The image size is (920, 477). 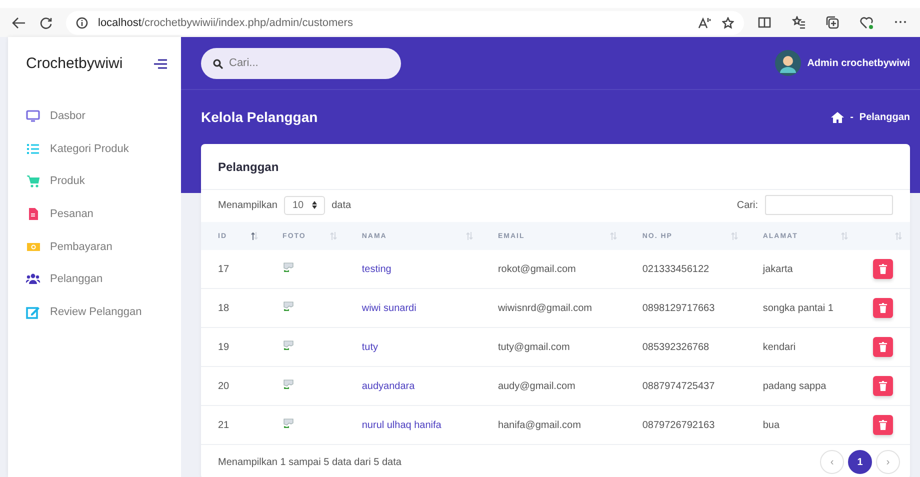 What do you see at coordinates (225, 22) in the screenshot?
I see `url-text: localhost/crochetbywiwii/index.php/admin/customers` at bounding box center [225, 22].